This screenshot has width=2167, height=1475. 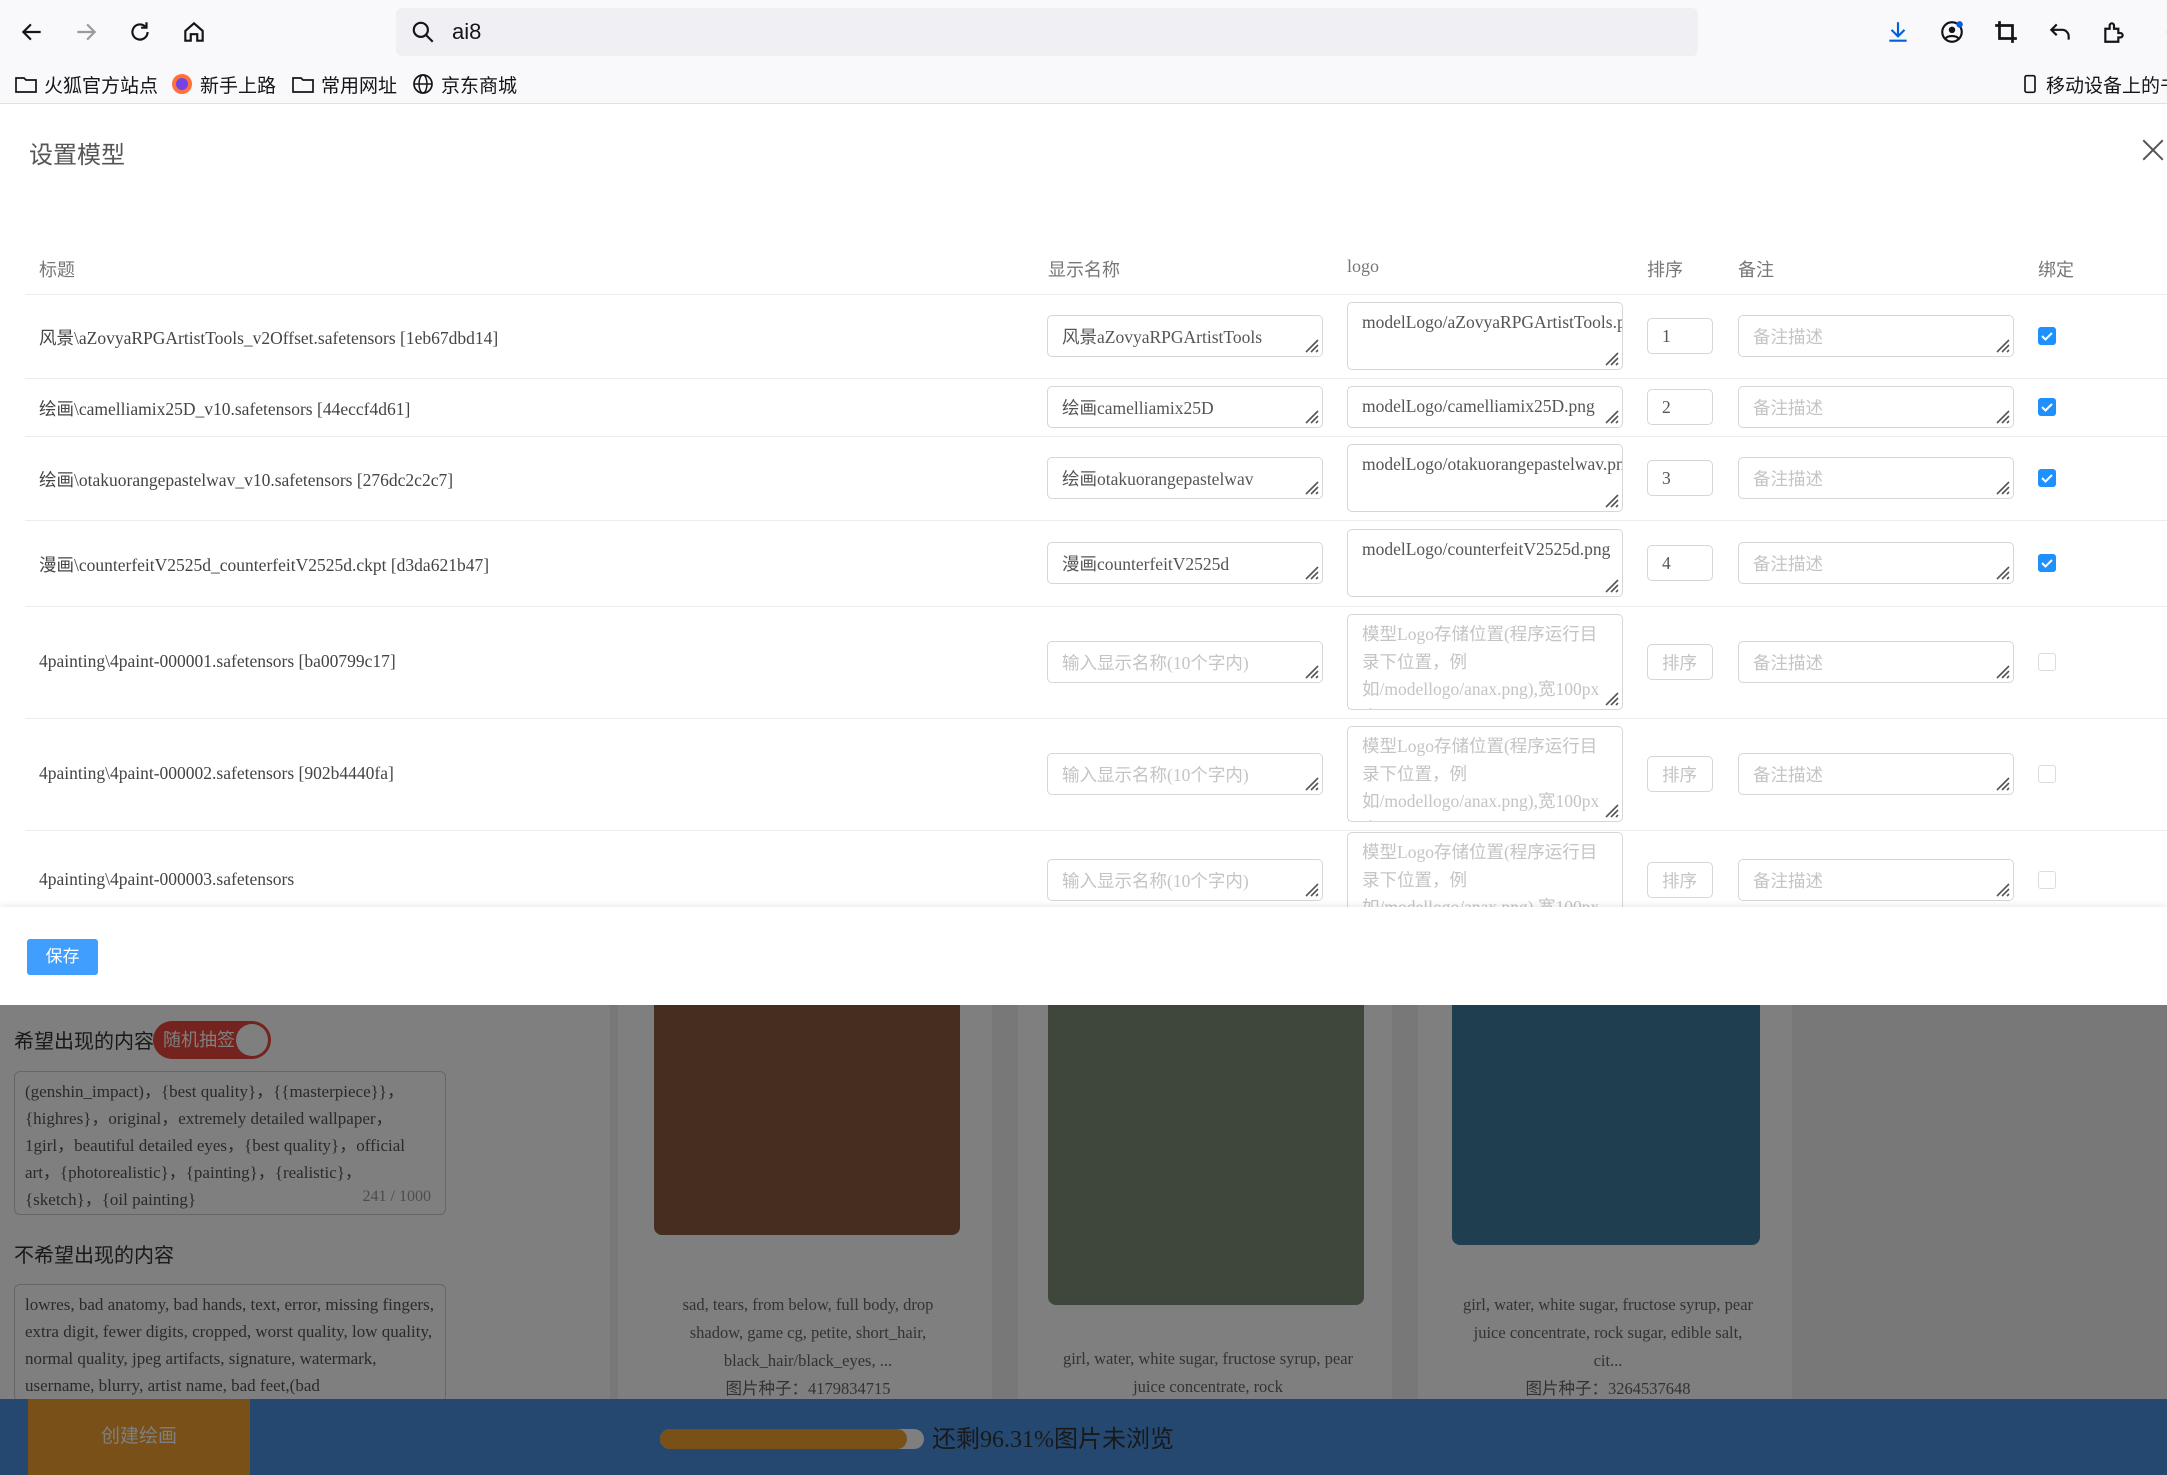 I want to click on logo-input: modelLogo/aZovyaRPGArtistTools.png, so click(x=1485, y=336).